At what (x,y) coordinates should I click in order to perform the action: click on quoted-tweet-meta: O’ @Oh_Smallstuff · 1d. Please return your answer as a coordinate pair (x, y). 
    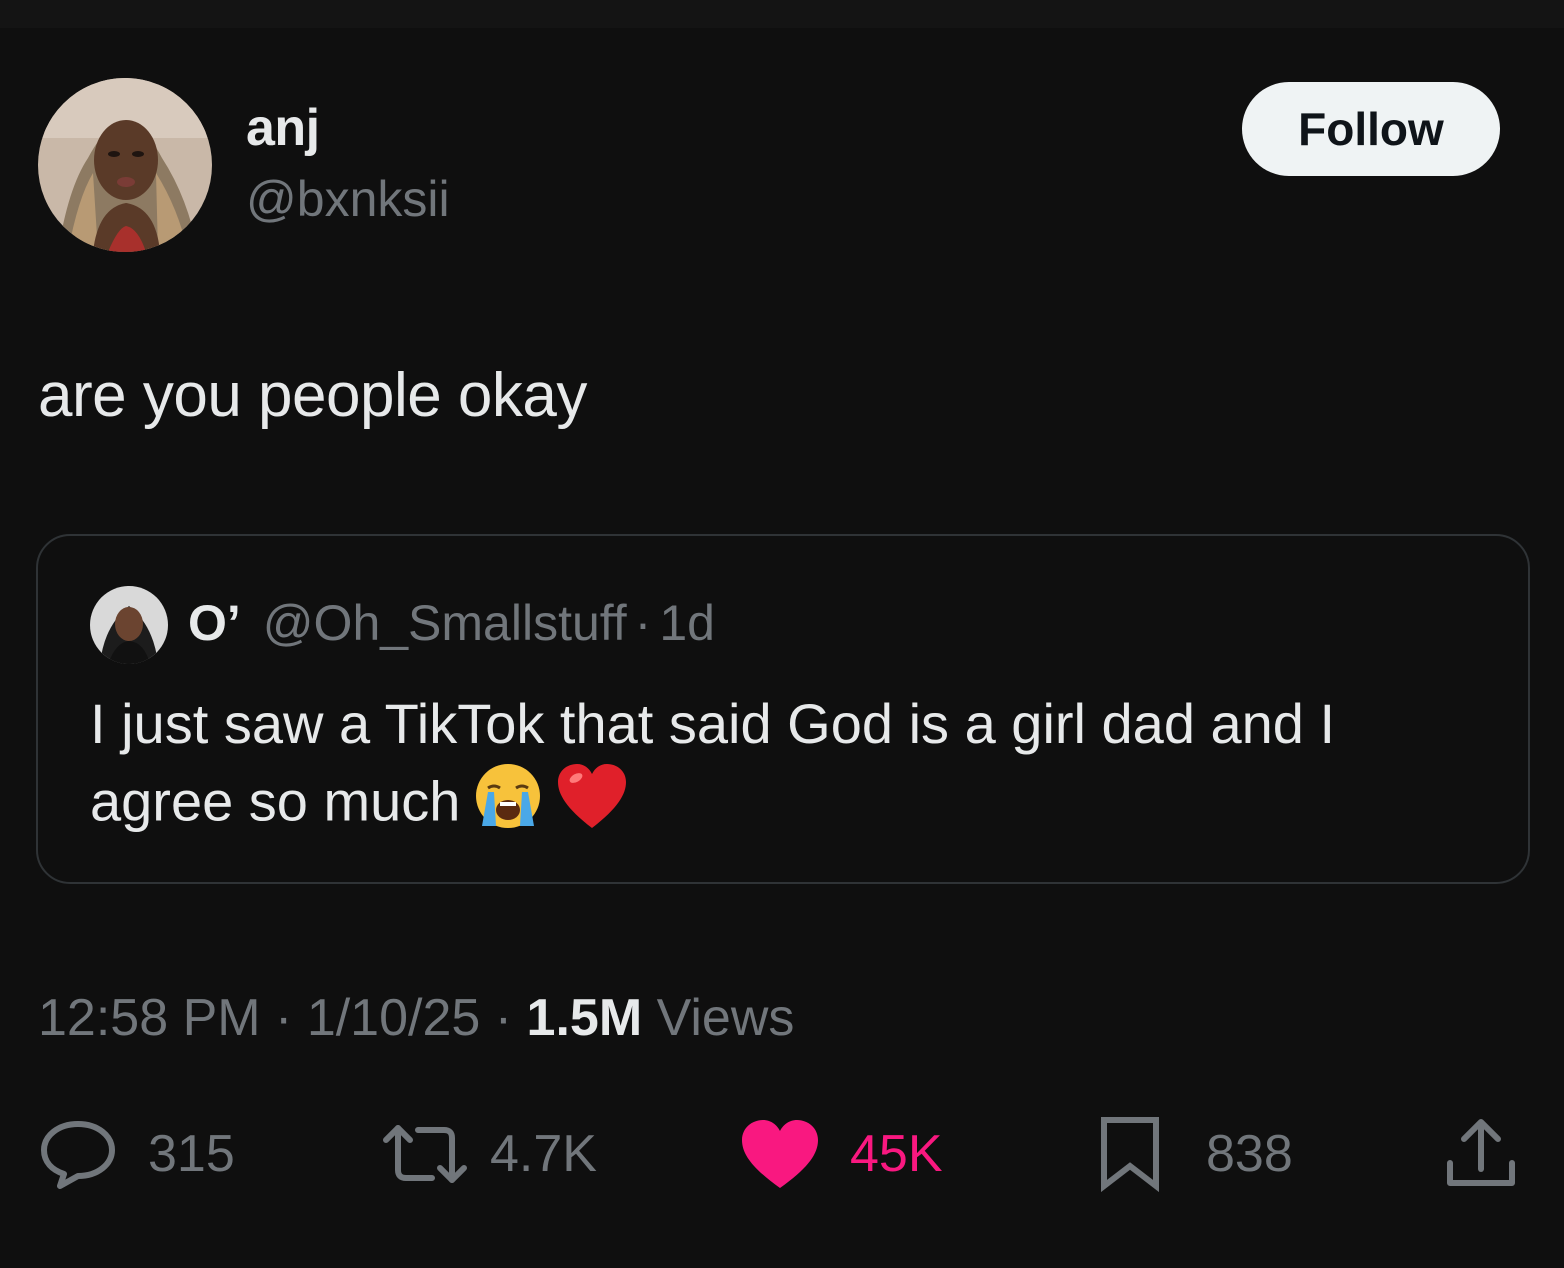
    Looking at the image, I should click on (451, 623).